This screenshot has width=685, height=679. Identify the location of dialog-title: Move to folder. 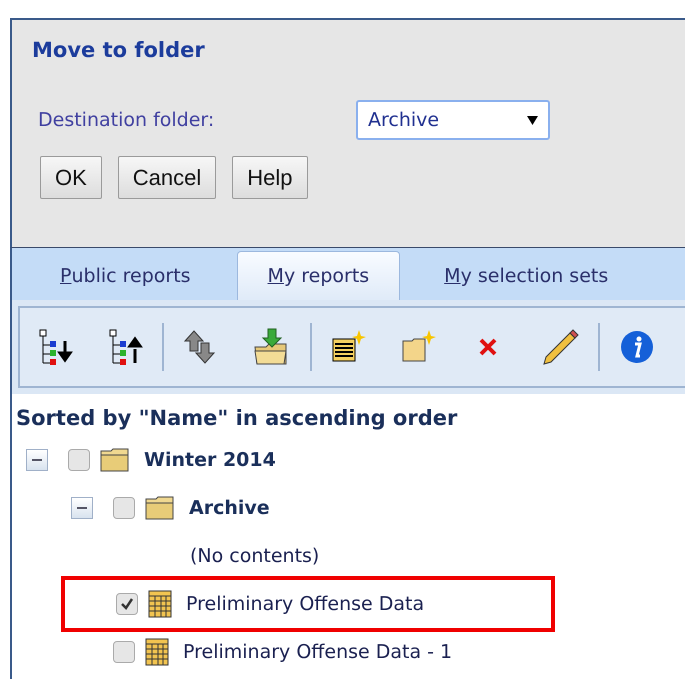
(119, 50).